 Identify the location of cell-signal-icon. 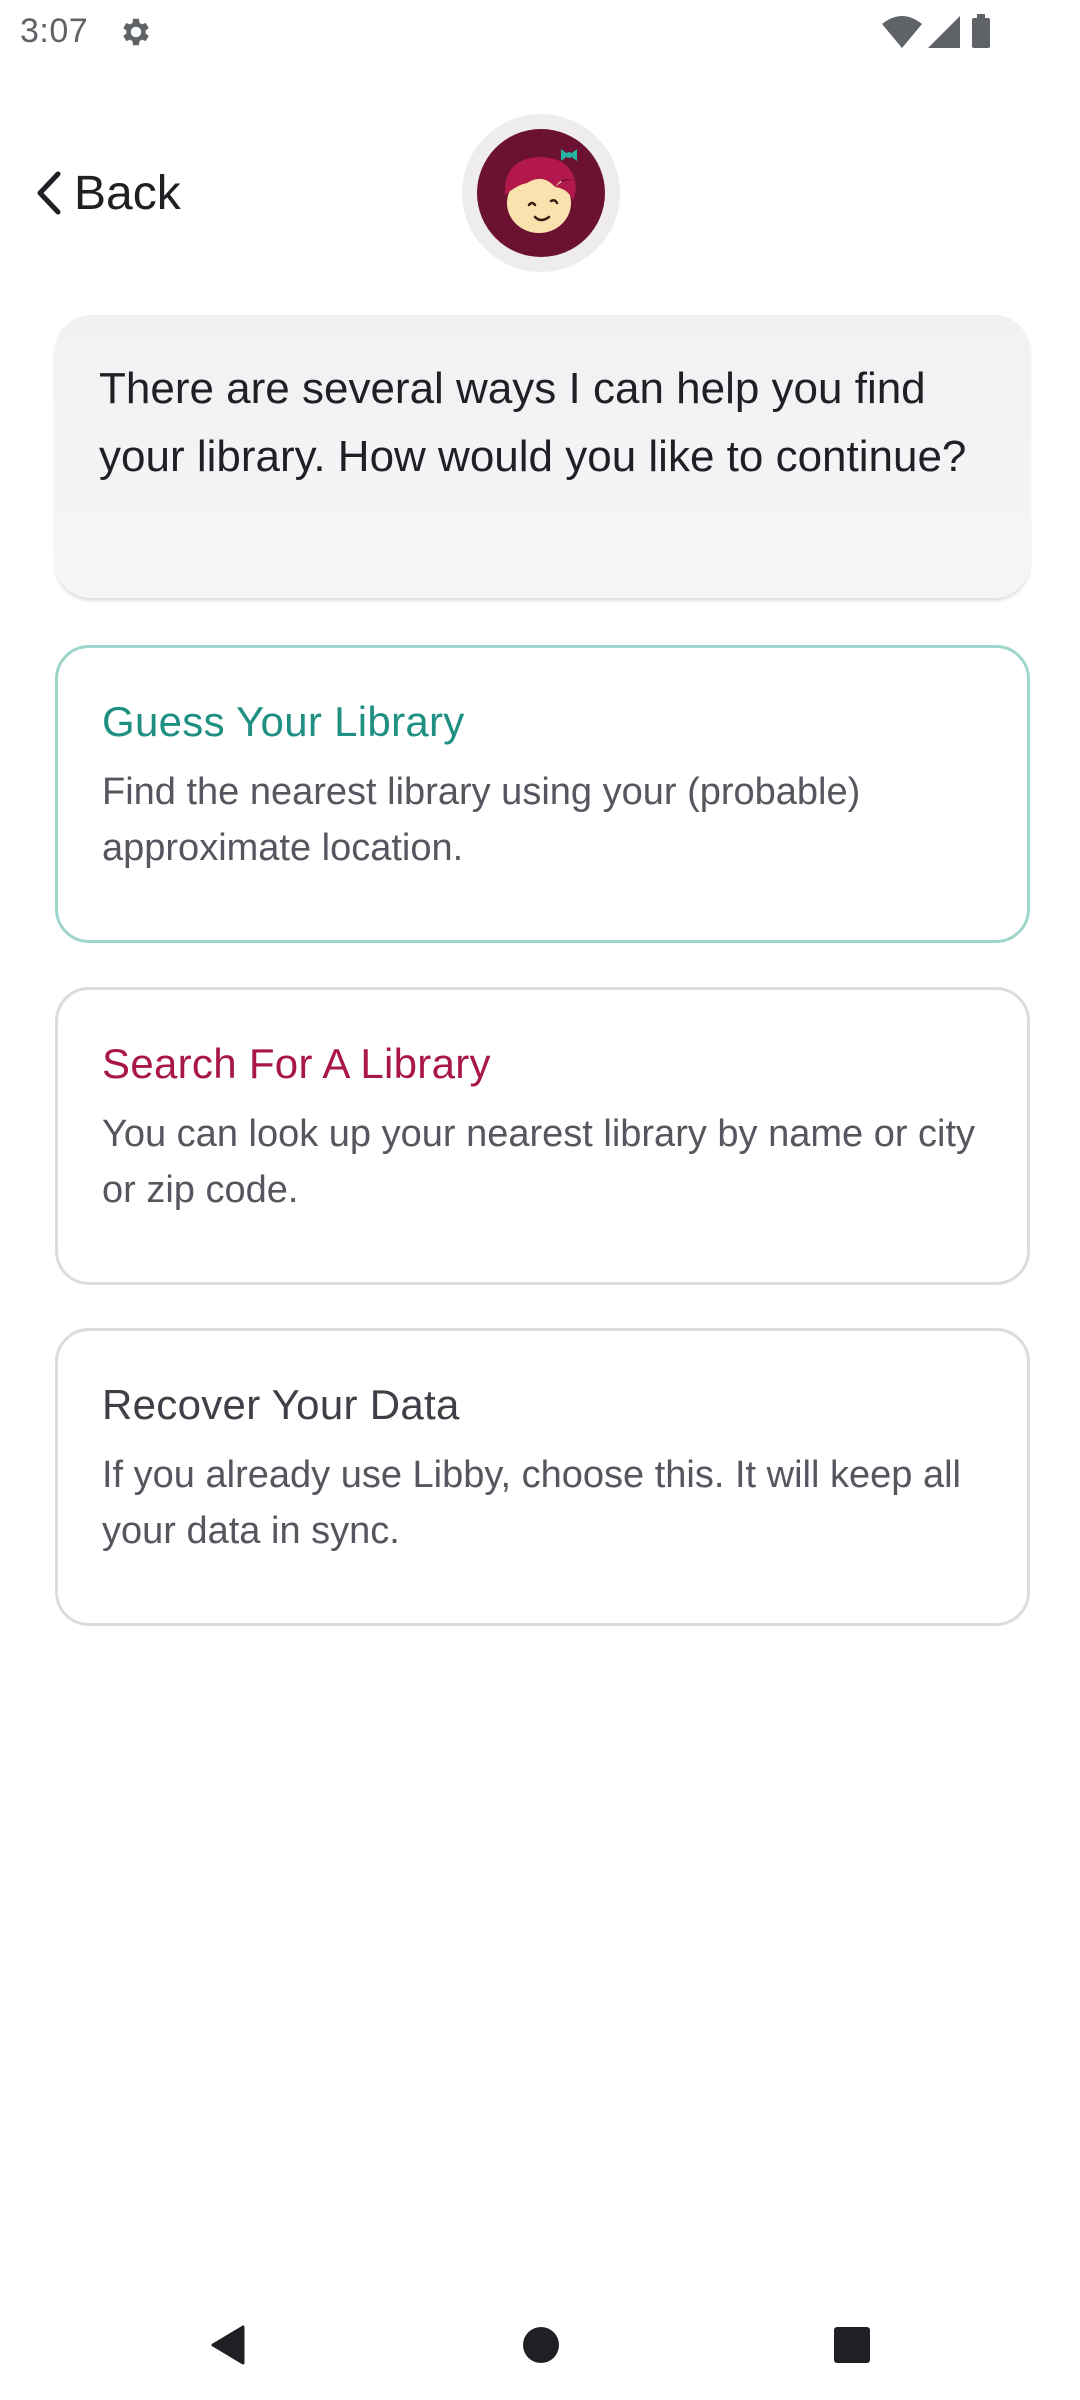
(944, 32).